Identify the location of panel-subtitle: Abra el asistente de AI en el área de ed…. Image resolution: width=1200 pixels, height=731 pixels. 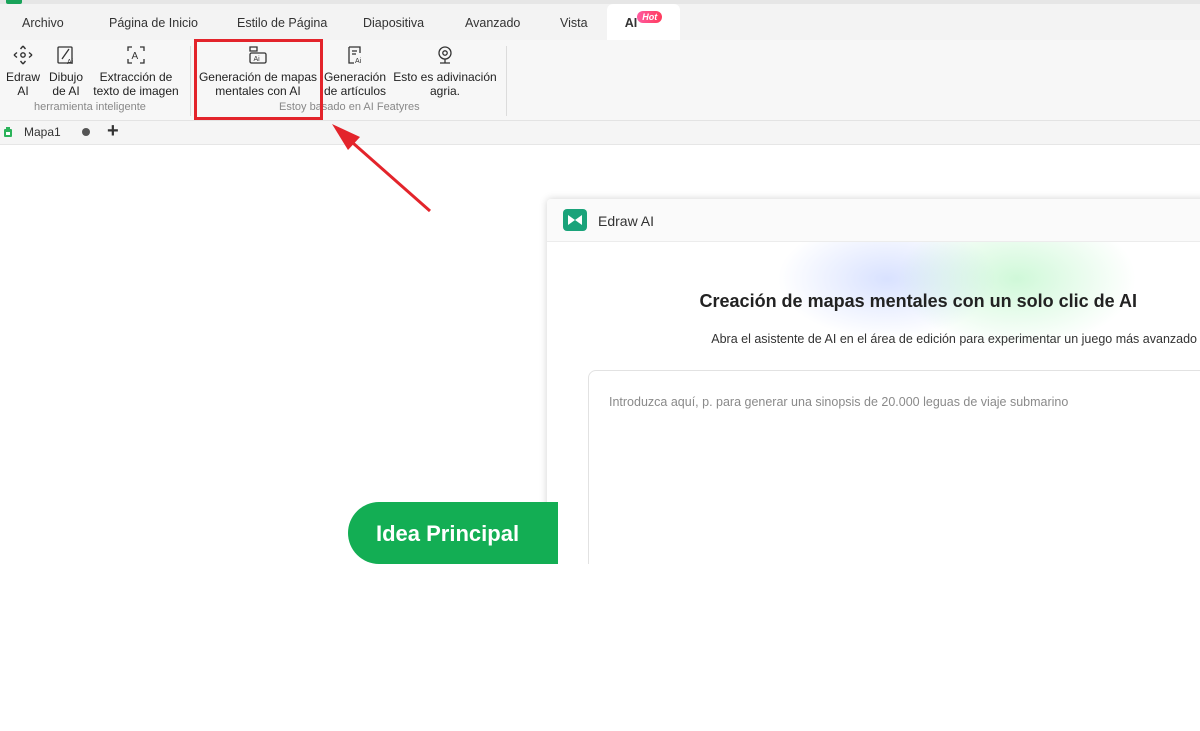
(954, 339).